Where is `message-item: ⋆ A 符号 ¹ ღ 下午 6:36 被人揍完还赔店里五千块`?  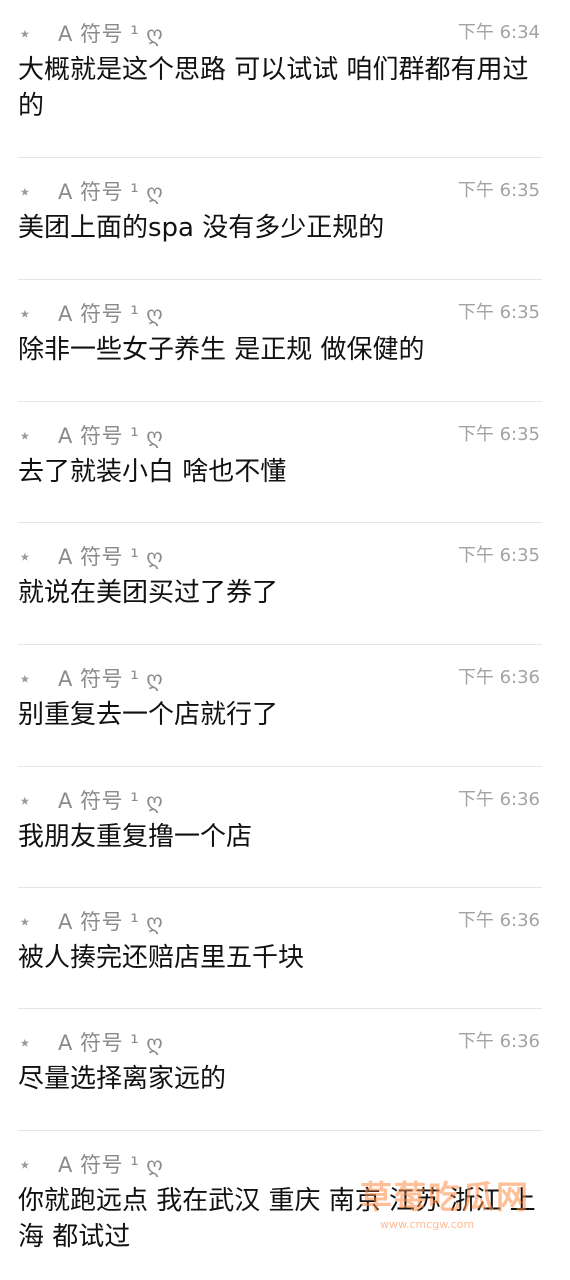
message-item: ⋆ A 符号 ¹ ღ 下午 6:36 被人揍完还赔店里五千块 is located at coordinates (285, 948).